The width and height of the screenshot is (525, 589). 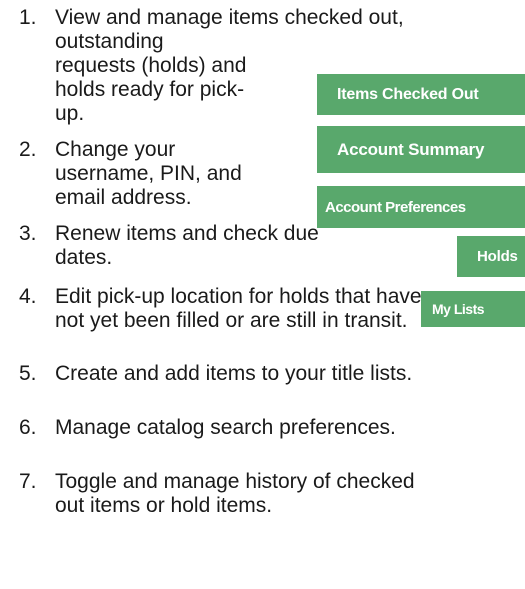 What do you see at coordinates (408, 94) in the screenshot?
I see `items-checked-out-label: Items Checked Out` at bounding box center [408, 94].